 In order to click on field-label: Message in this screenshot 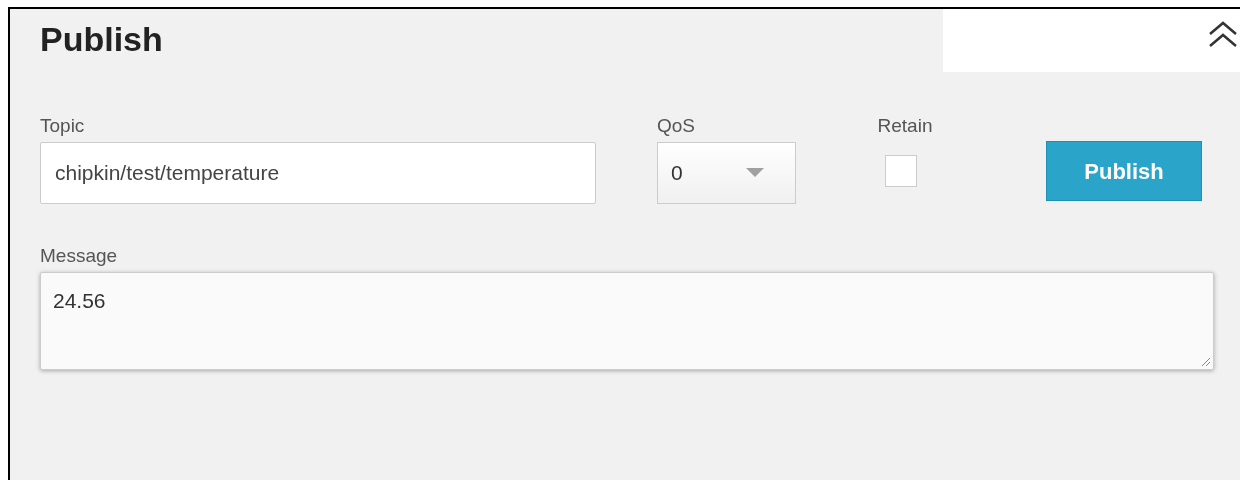, I will do `click(79, 256)`.